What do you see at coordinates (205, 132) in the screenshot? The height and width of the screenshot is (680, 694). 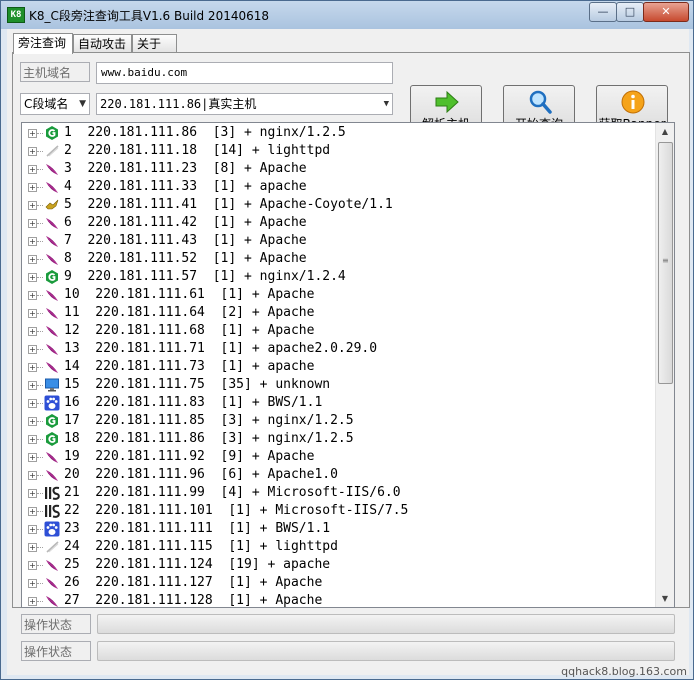 I see `row-text: 1 220.181.111.86 [3] + nginx/1.2.5` at bounding box center [205, 132].